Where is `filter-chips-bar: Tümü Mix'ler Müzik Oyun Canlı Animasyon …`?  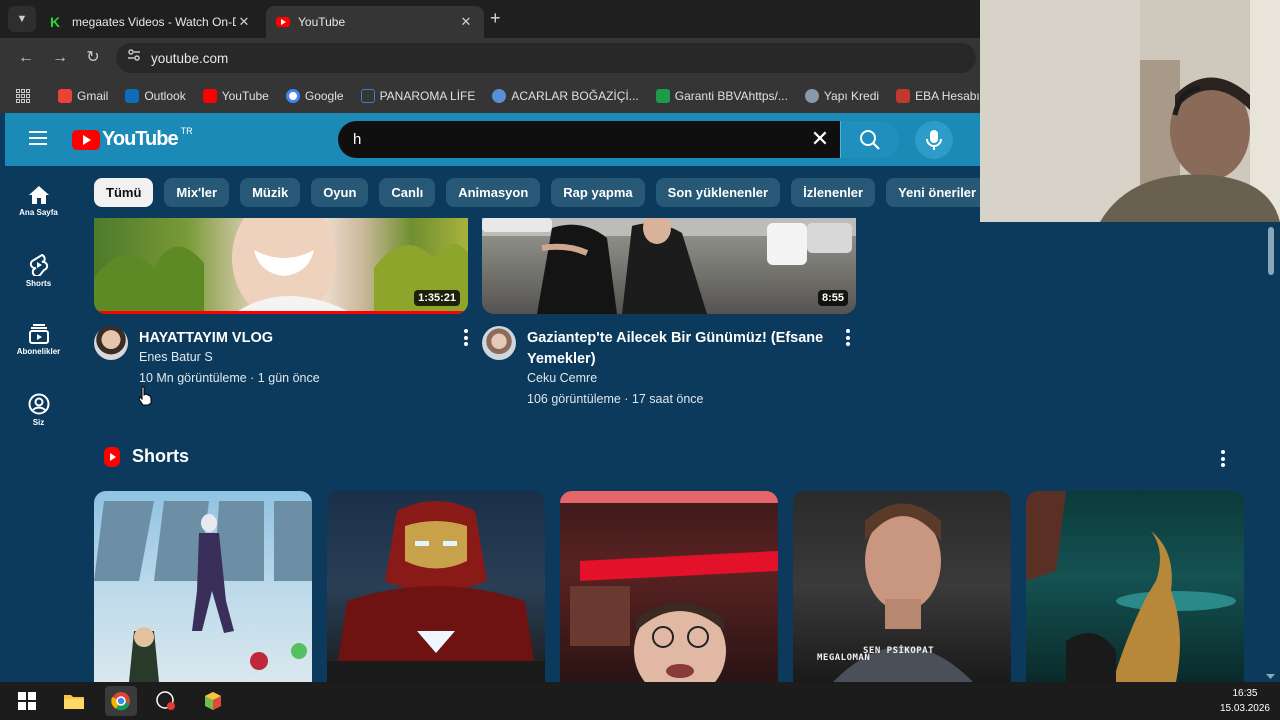 filter-chips-bar: Tümü Mix'ler Müzik Oyun Canlı Animasyon … is located at coordinates (530, 192).